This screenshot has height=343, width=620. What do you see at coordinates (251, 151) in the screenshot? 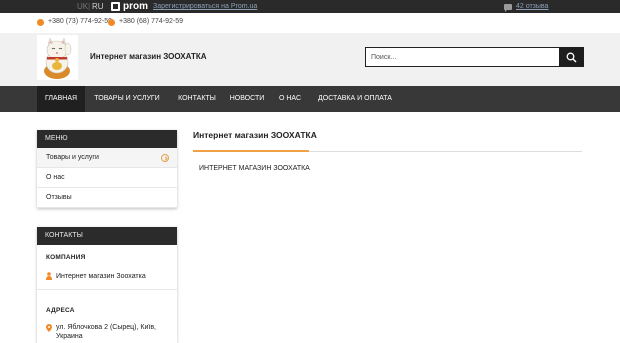
I see `title-accent-divider` at bounding box center [251, 151].